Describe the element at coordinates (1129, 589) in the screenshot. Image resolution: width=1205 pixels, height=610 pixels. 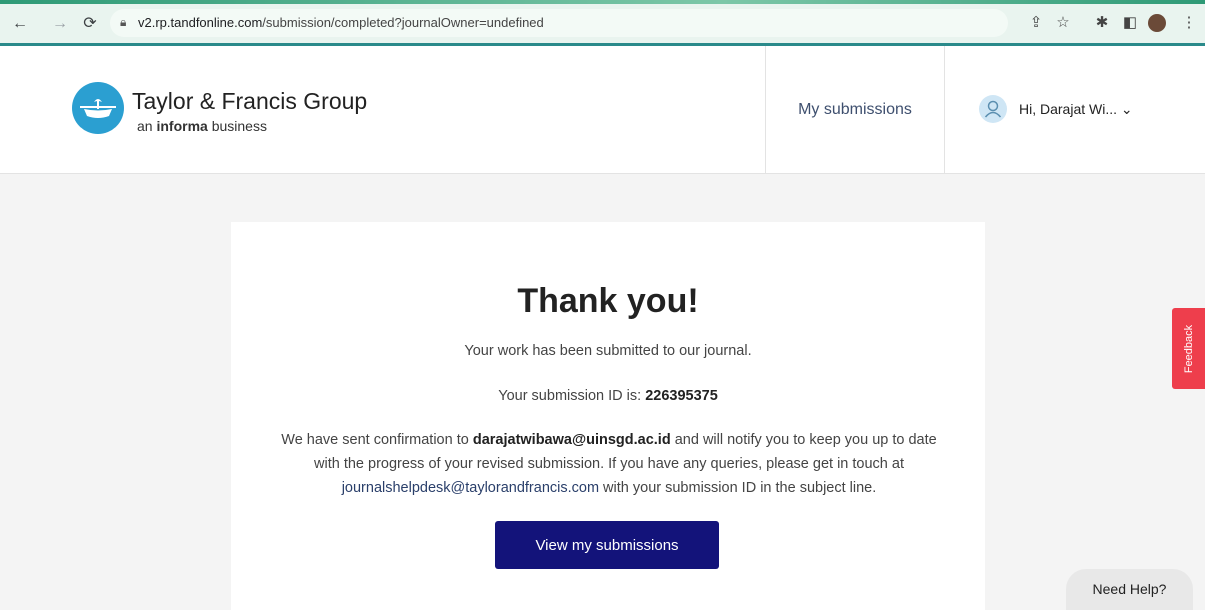
I see `need-help-button: Need Help?` at that location.